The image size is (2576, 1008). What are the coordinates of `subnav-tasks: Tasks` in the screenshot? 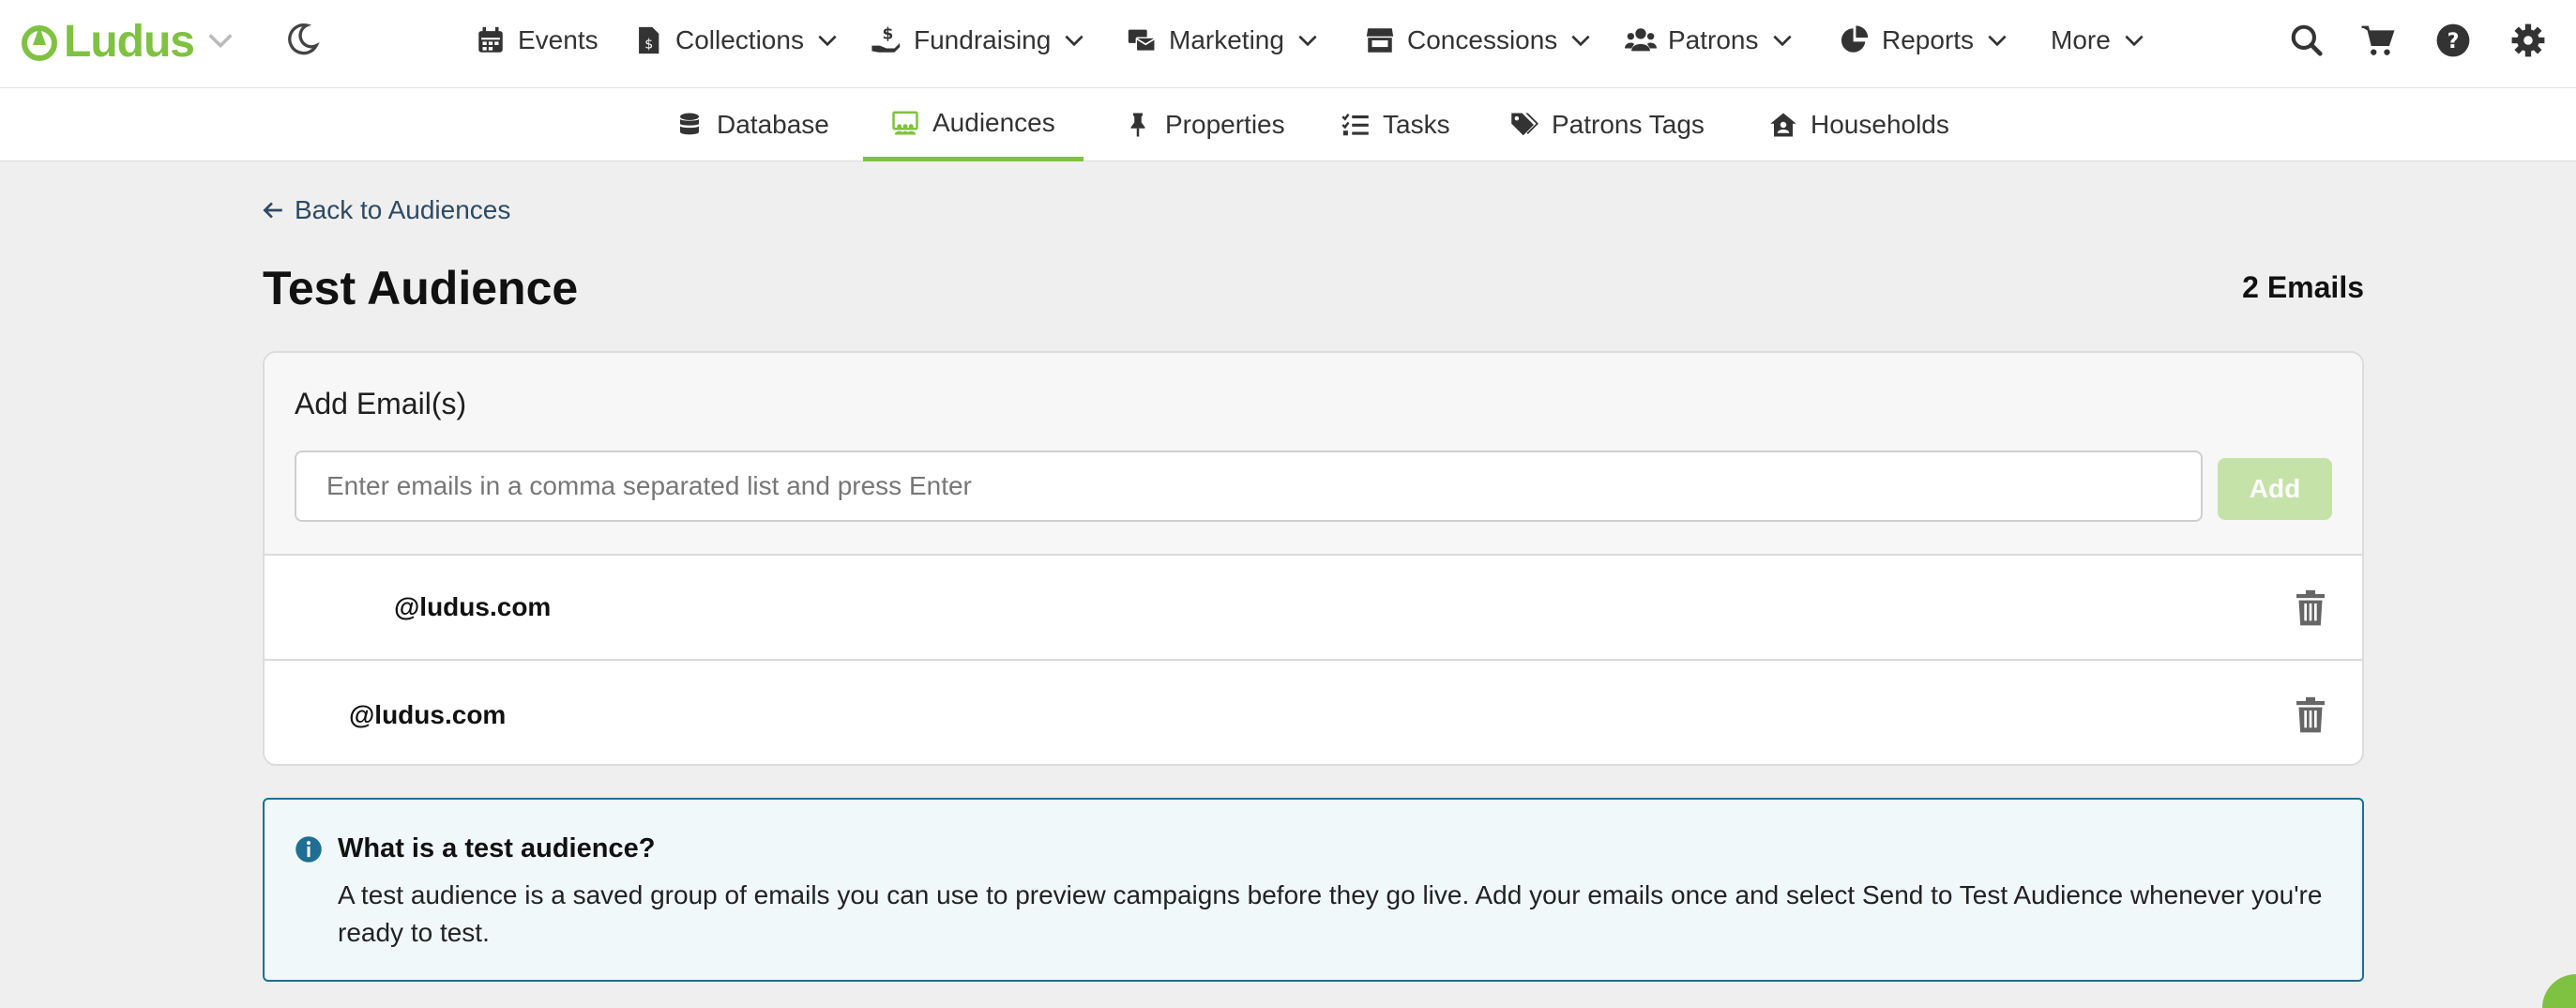 It's located at (1395, 125).